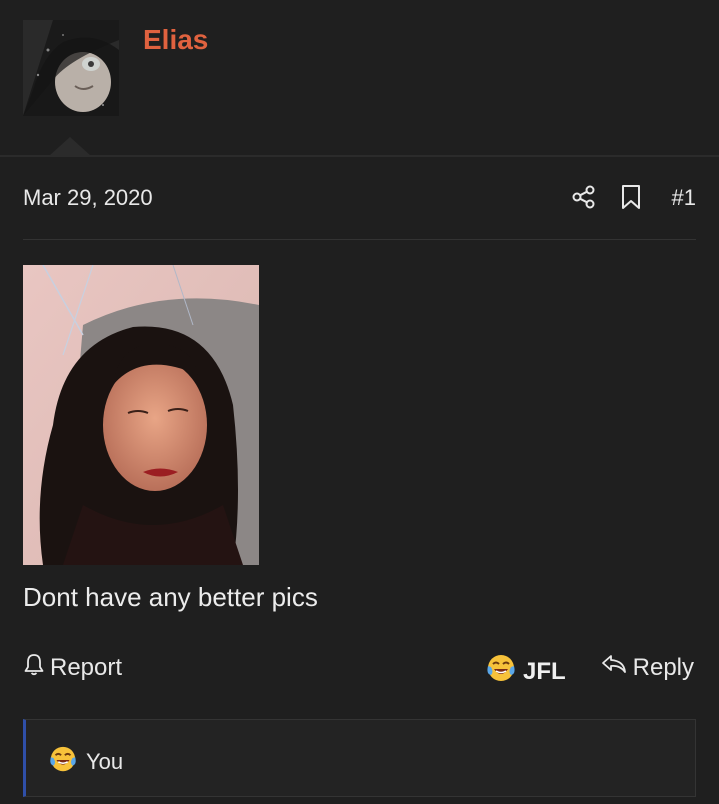 This screenshot has height=804, width=719. I want to click on bookmark-icon, so click(631, 197).